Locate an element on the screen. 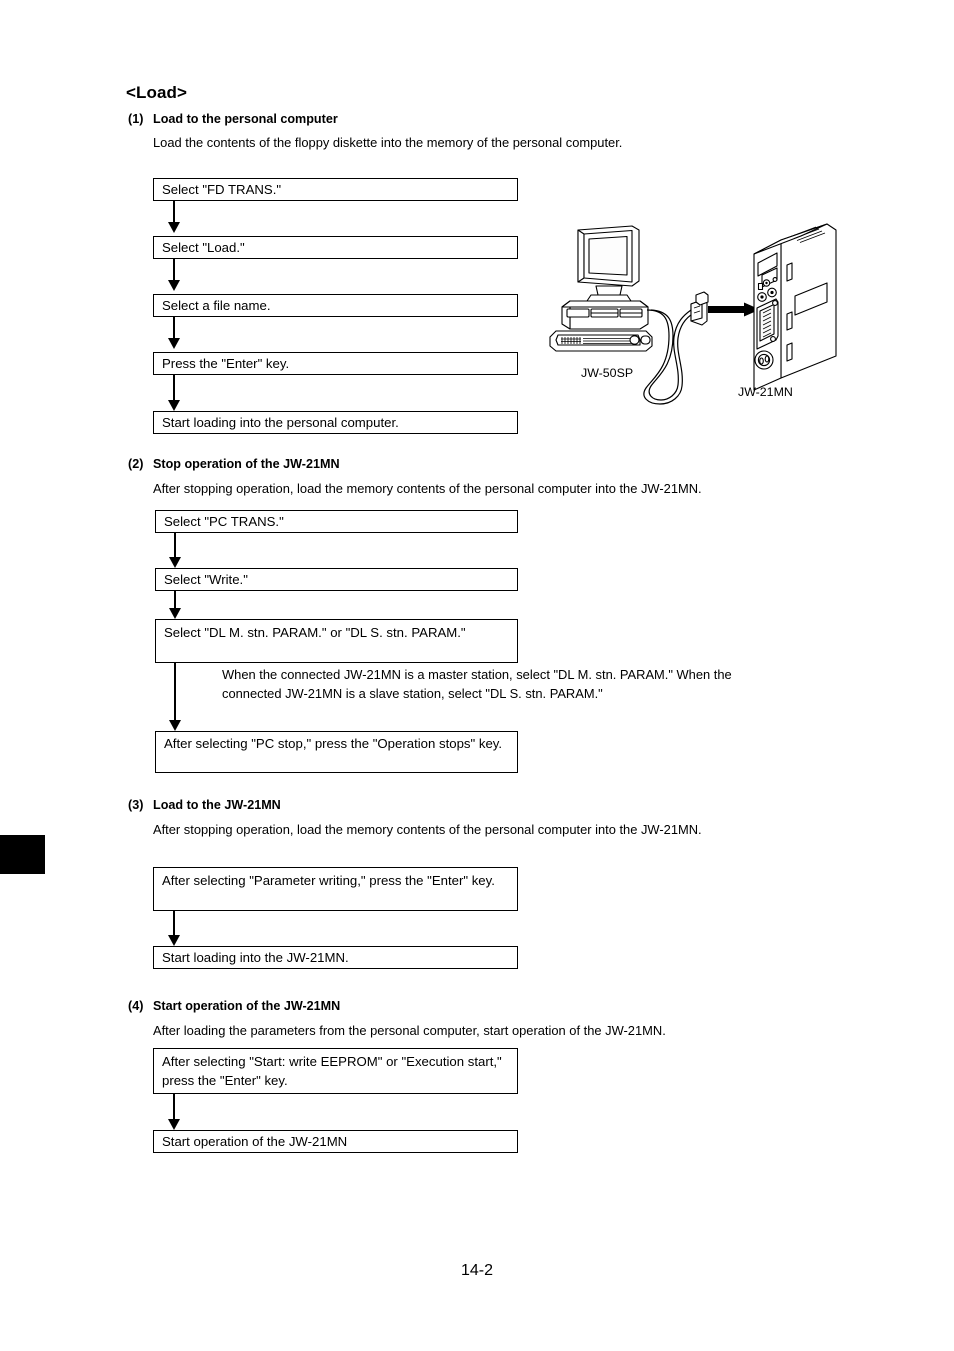  flow-step-2-2: Select "Write." is located at coordinates (336, 579).